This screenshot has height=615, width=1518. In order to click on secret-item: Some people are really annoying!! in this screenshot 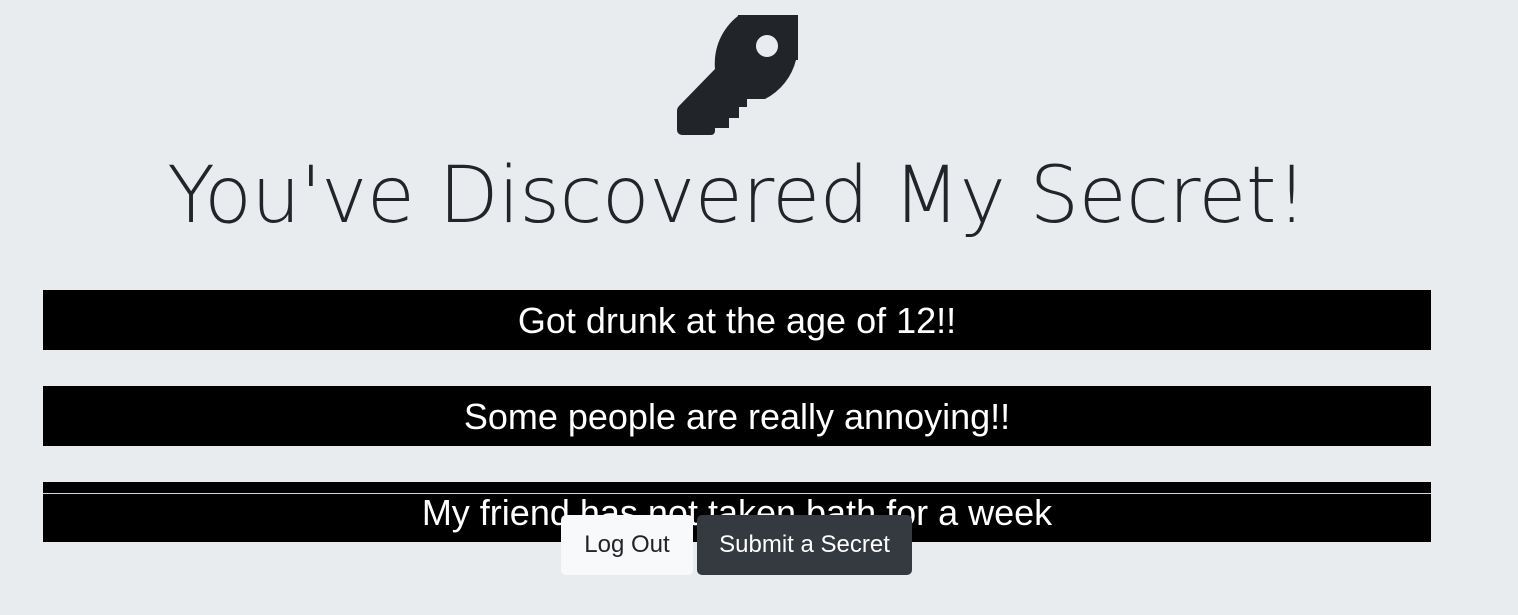, I will do `click(737, 416)`.